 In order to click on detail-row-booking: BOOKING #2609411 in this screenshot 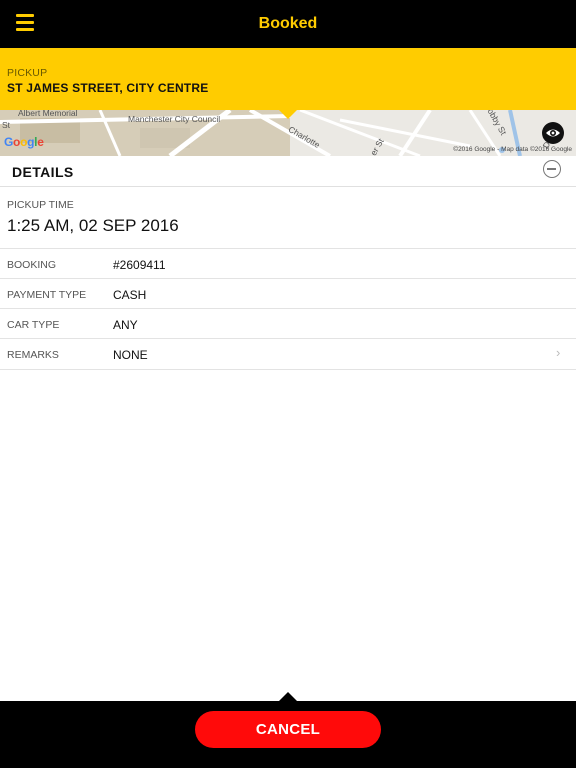, I will do `click(288, 263)`.